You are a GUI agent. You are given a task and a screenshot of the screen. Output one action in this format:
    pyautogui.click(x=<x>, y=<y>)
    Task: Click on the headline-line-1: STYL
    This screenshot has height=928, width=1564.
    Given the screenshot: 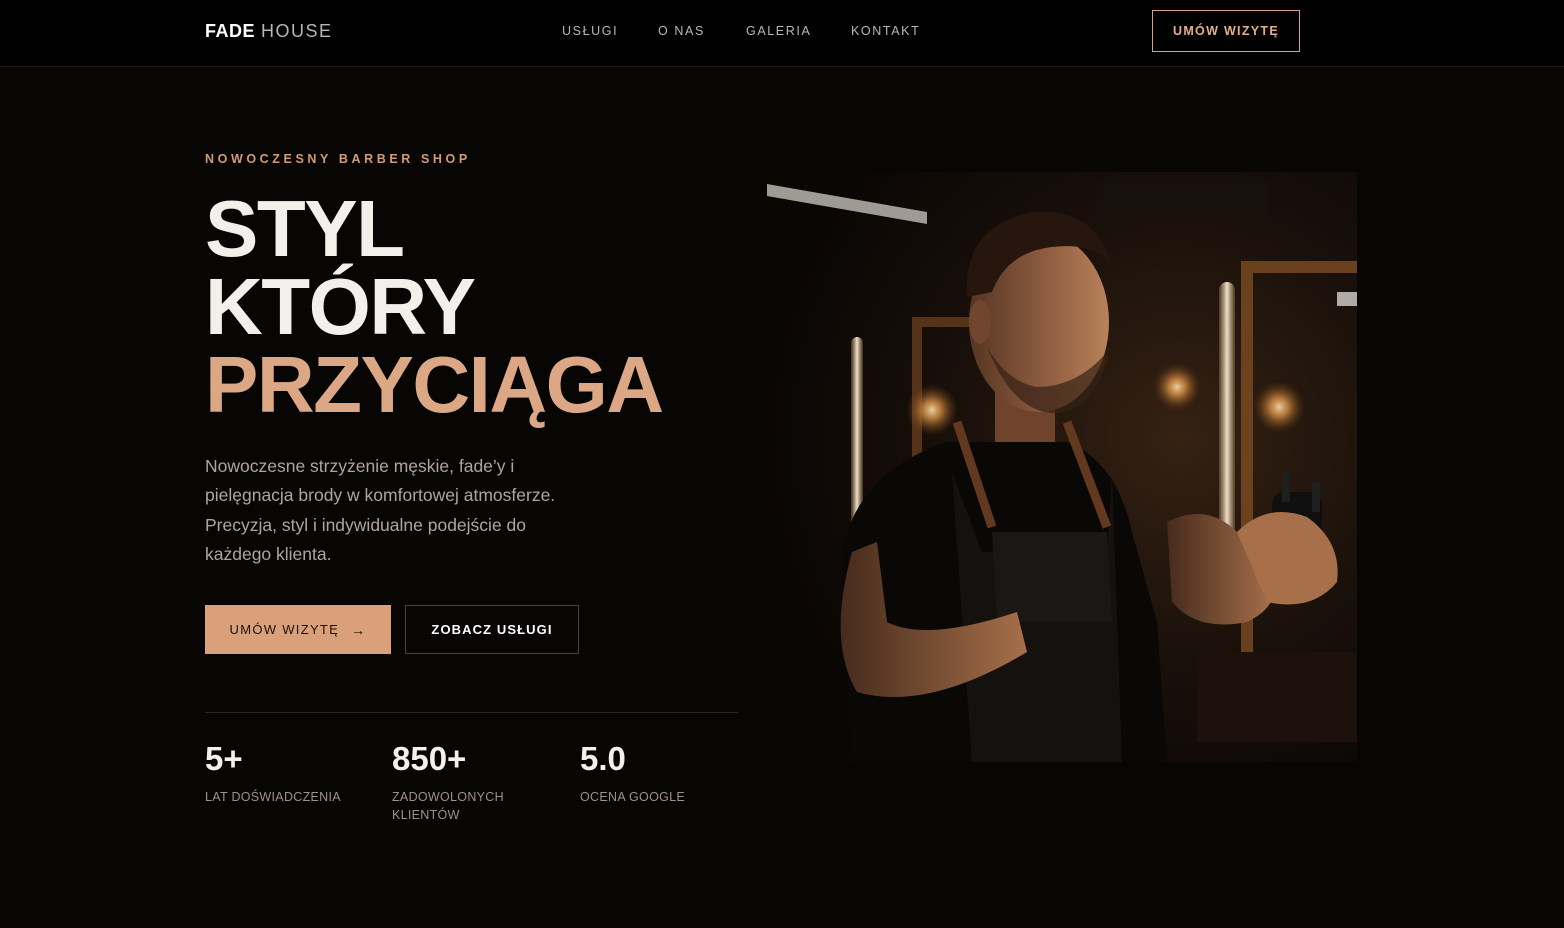 What is the action you would take?
    pyautogui.click(x=305, y=228)
    